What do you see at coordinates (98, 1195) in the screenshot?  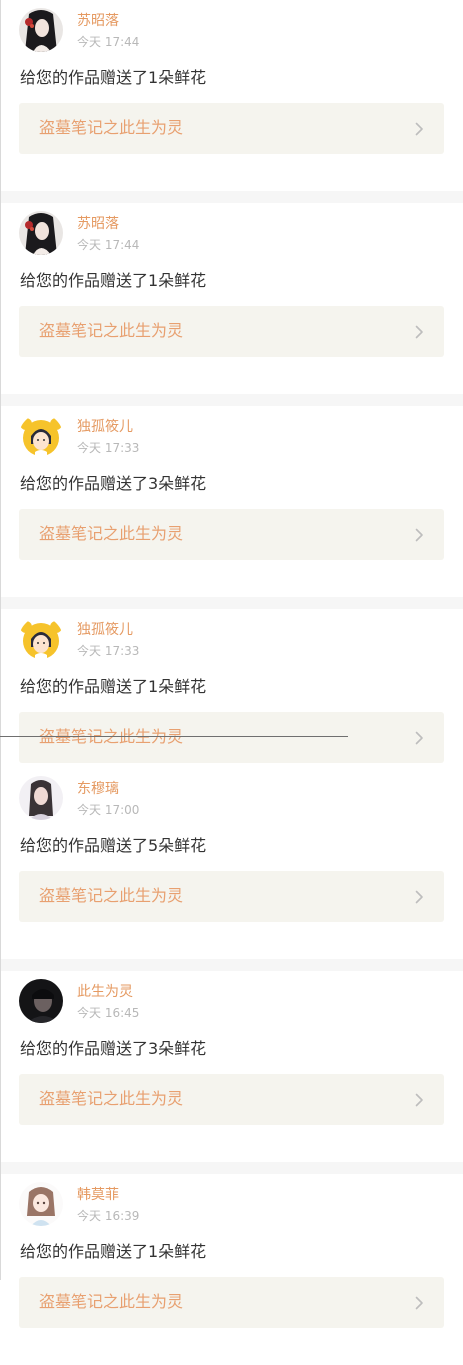 I see `username: 韩莫菲` at bounding box center [98, 1195].